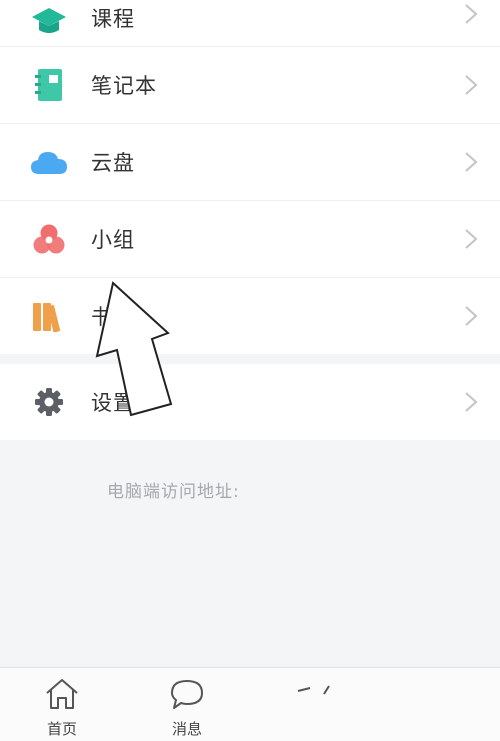 This screenshot has height=741, width=500. I want to click on menu-item-label: 小组, so click(113, 240).